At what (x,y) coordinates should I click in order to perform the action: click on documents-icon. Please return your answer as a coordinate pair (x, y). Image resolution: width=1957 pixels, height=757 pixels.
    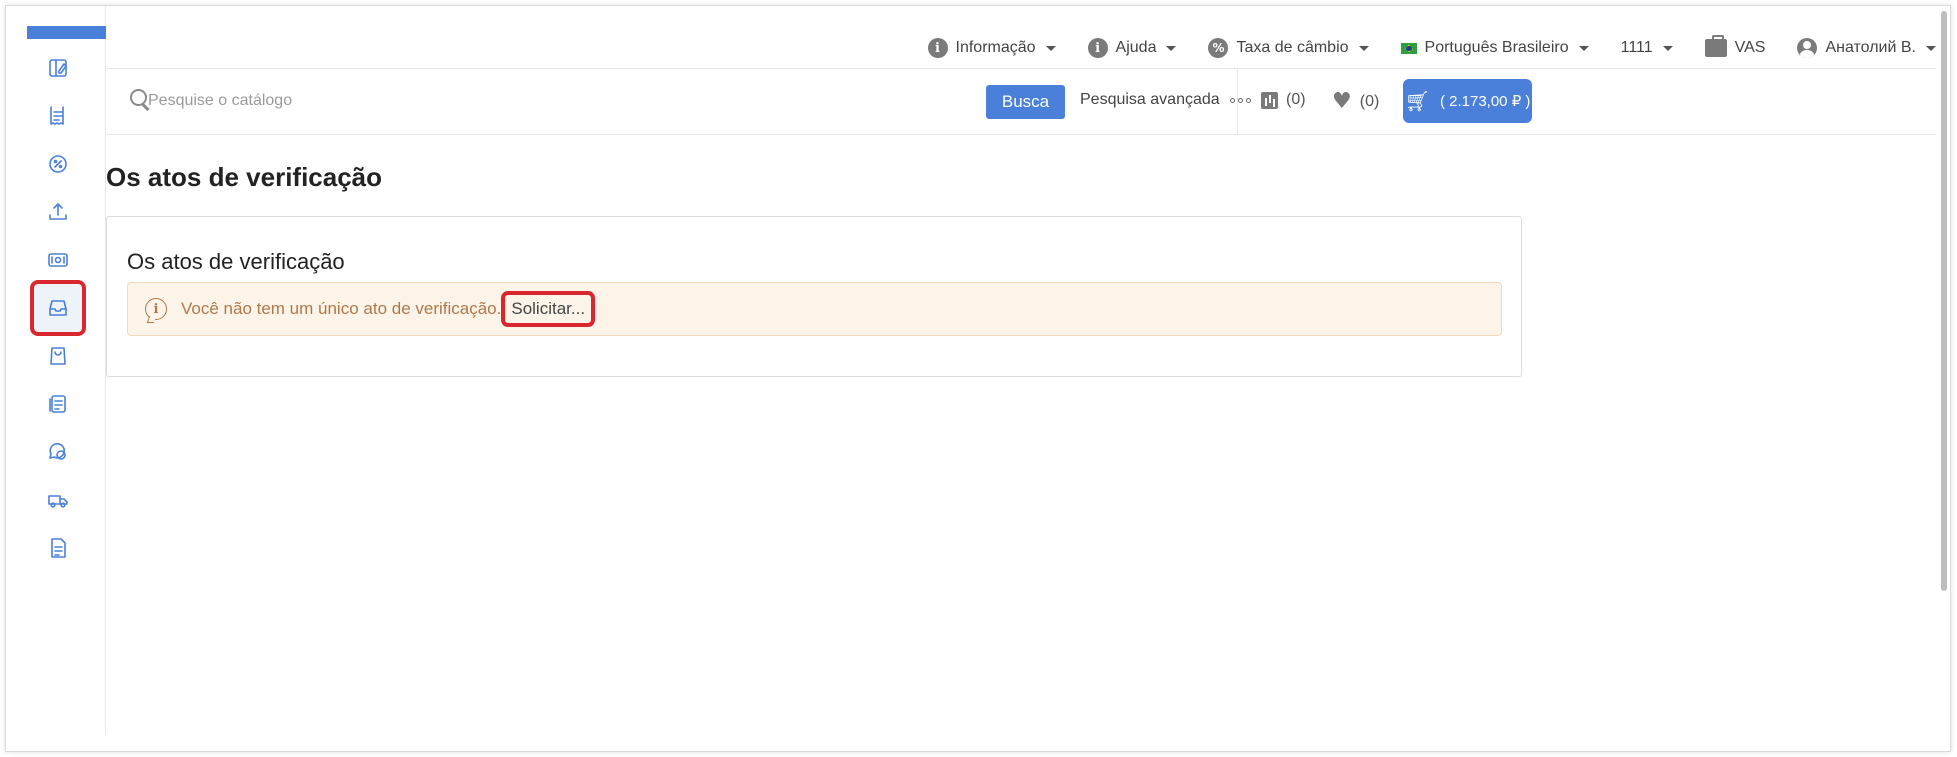
    Looking at the image, I should click on (57, 404).